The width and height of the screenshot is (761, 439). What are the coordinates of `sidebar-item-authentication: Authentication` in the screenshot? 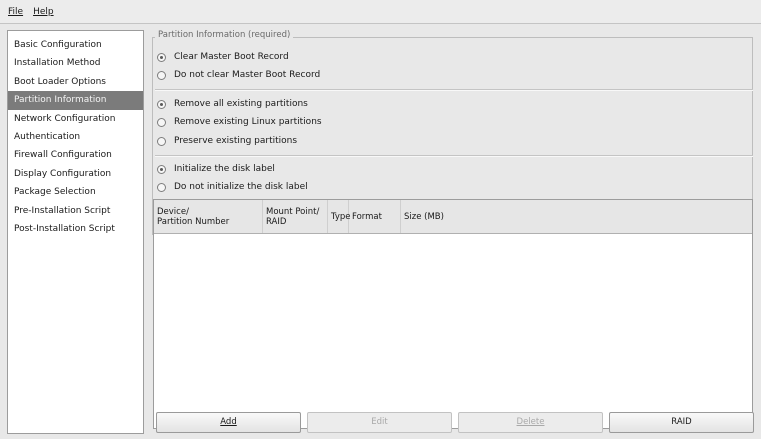 It's located at (75, 137).